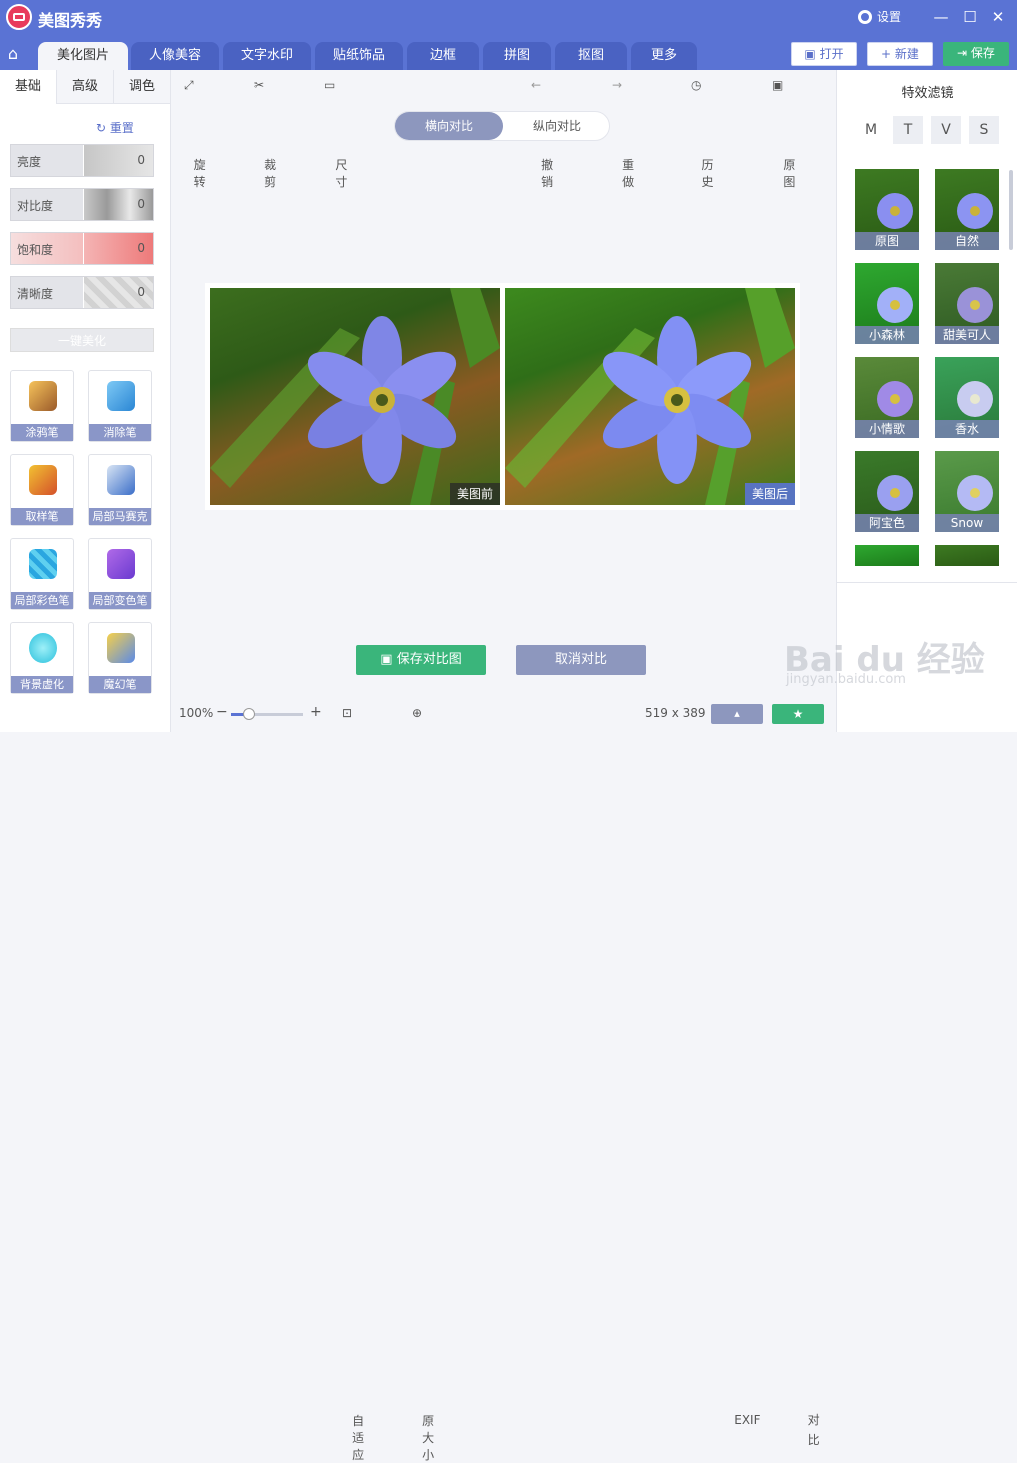 Image resolution: width=1017 pixels, height=1463 pixels. I want to click on mosaic-pen-icon, so click(121, 480).